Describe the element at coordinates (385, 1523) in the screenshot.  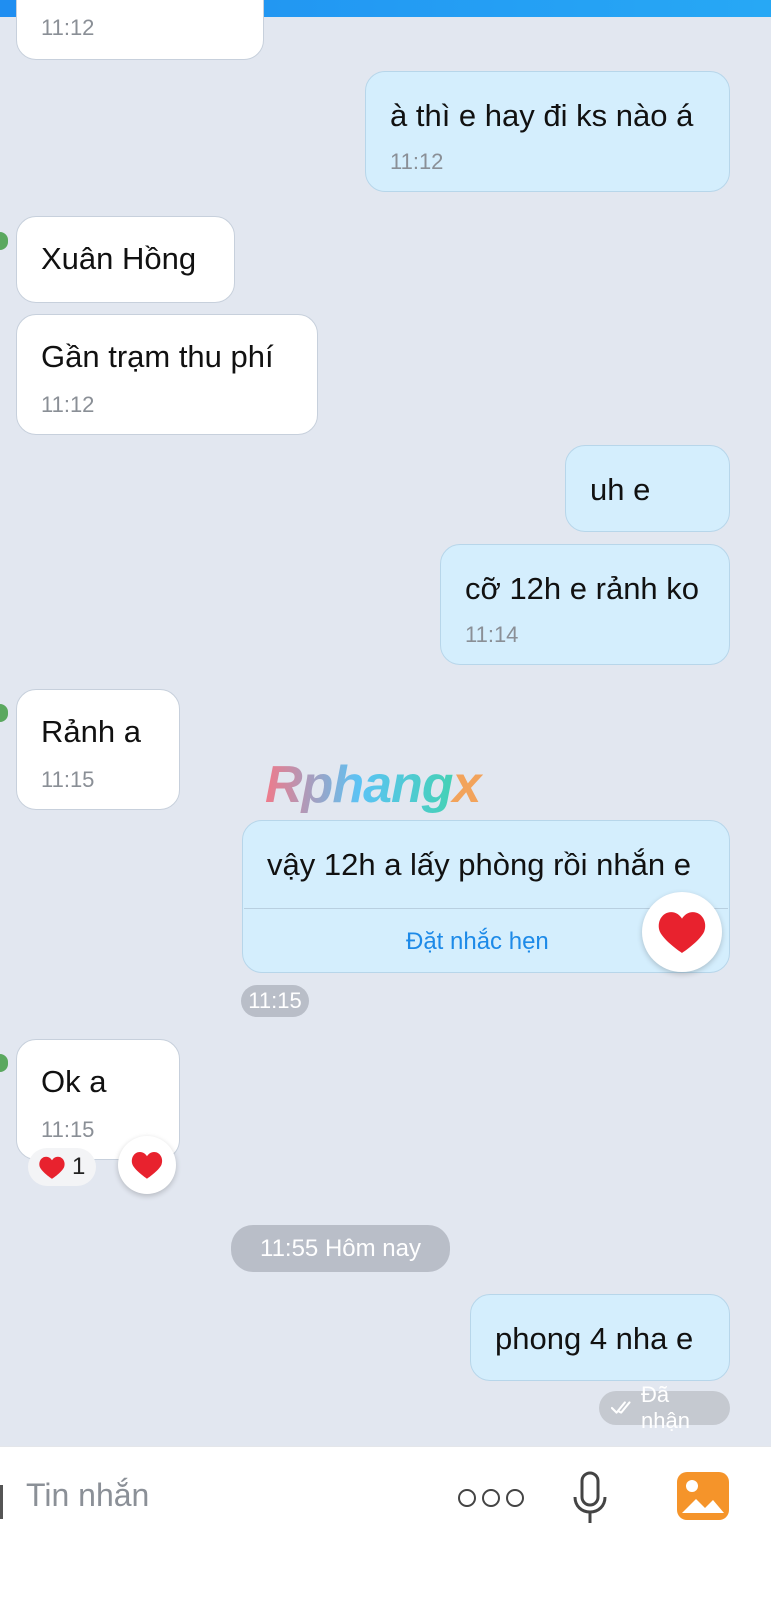
I see `message-composer: Tin nhắn` at that location.